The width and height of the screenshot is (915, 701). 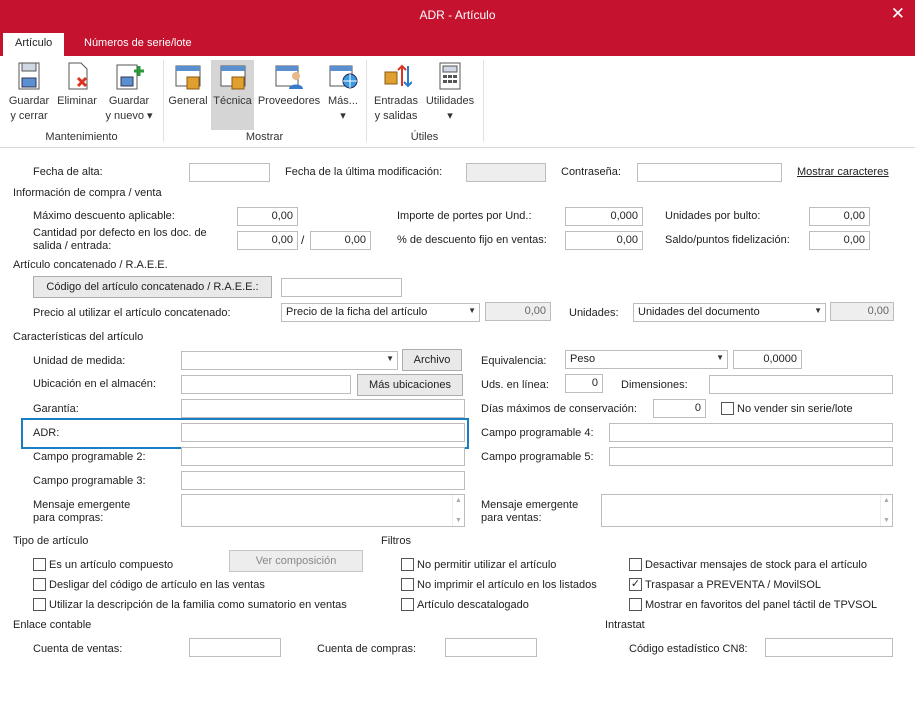 I want to click on max-desc-label: Máximo descuento aplicable:, so click(x=104, y=216).